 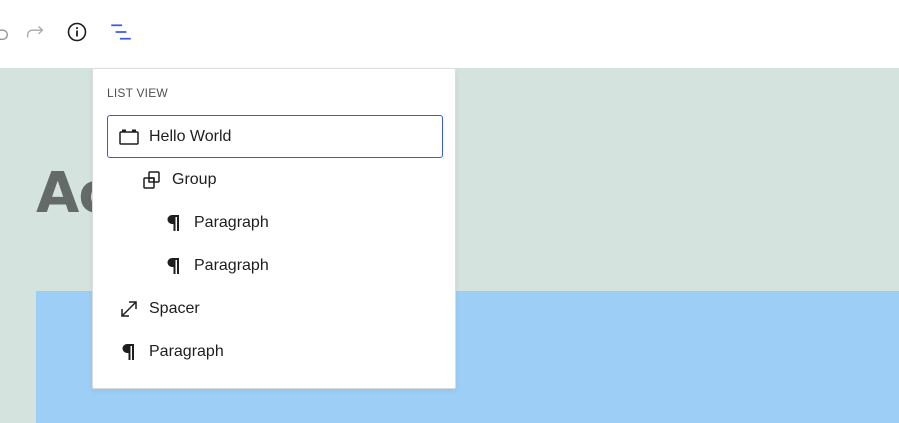 I want to click on group-container-icon, so click(x=129, y=137).